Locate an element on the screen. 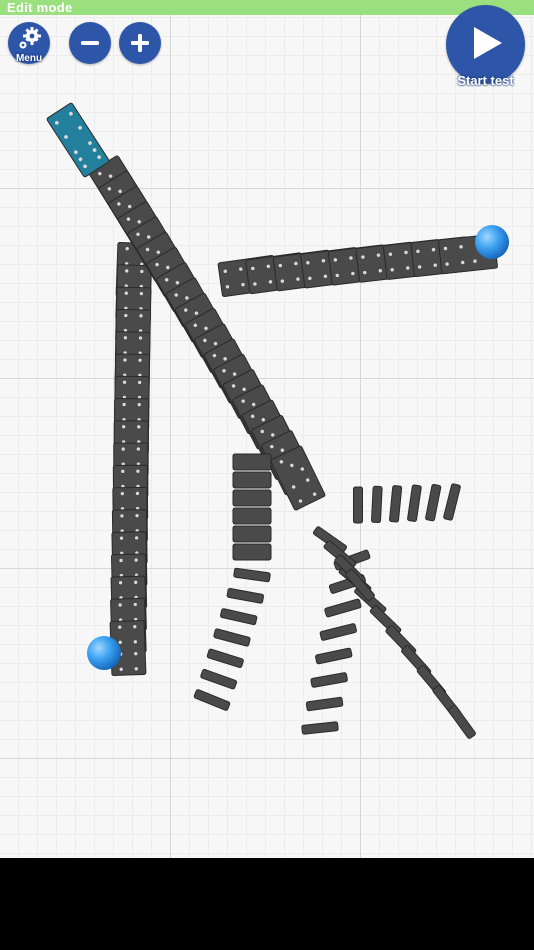  start-ball is located at coordinates (492, 242).